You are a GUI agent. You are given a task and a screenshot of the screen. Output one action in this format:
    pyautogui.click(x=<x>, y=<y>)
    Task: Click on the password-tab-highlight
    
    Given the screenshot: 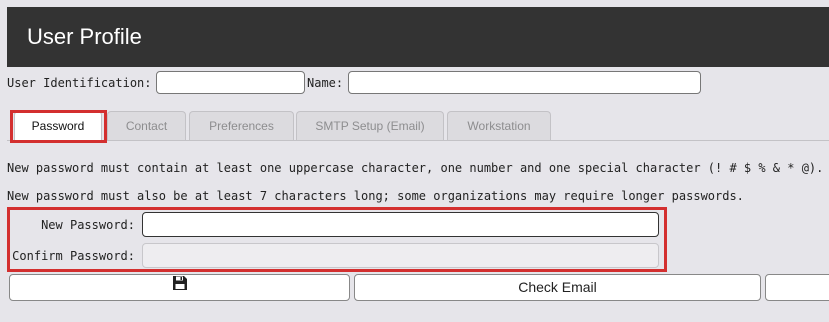 What is the action you would take?
    pyautogui.click(x=58, y=126)
    